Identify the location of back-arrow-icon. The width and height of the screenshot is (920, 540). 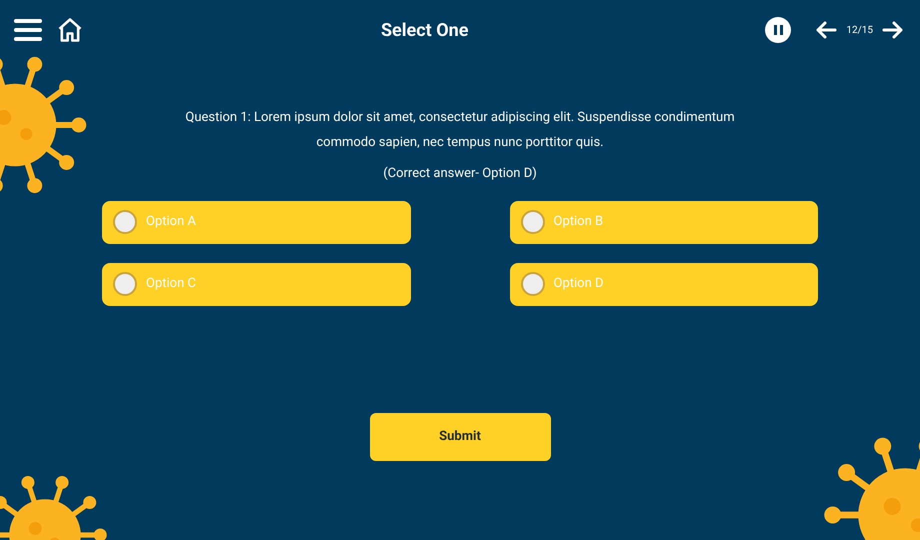
(826, 30).